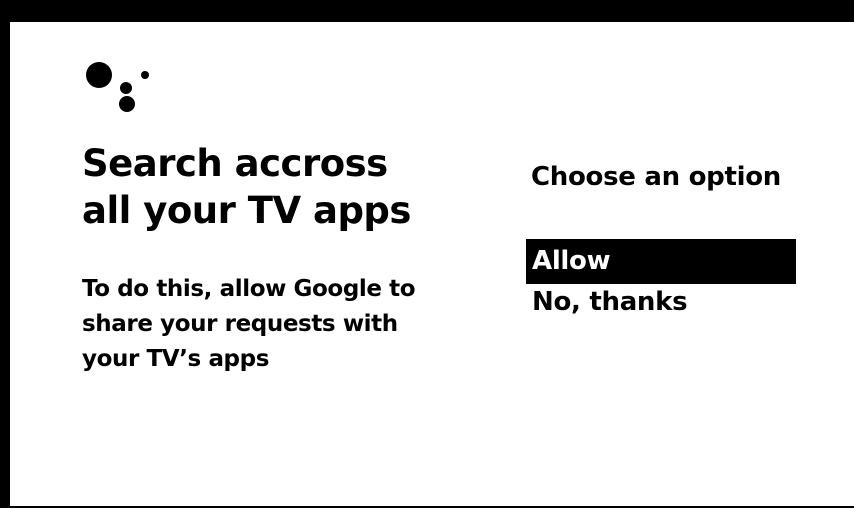  I want to click on no-thanks-option: No, thanks, so click(661, 302).